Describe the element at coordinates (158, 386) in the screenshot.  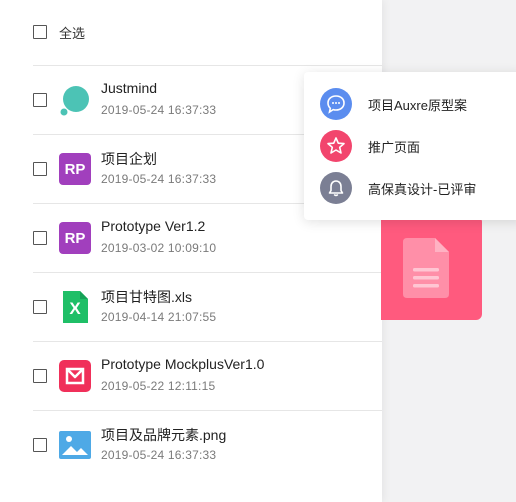
I see `file-date: 2019-05-22 12:11:15` at that location.